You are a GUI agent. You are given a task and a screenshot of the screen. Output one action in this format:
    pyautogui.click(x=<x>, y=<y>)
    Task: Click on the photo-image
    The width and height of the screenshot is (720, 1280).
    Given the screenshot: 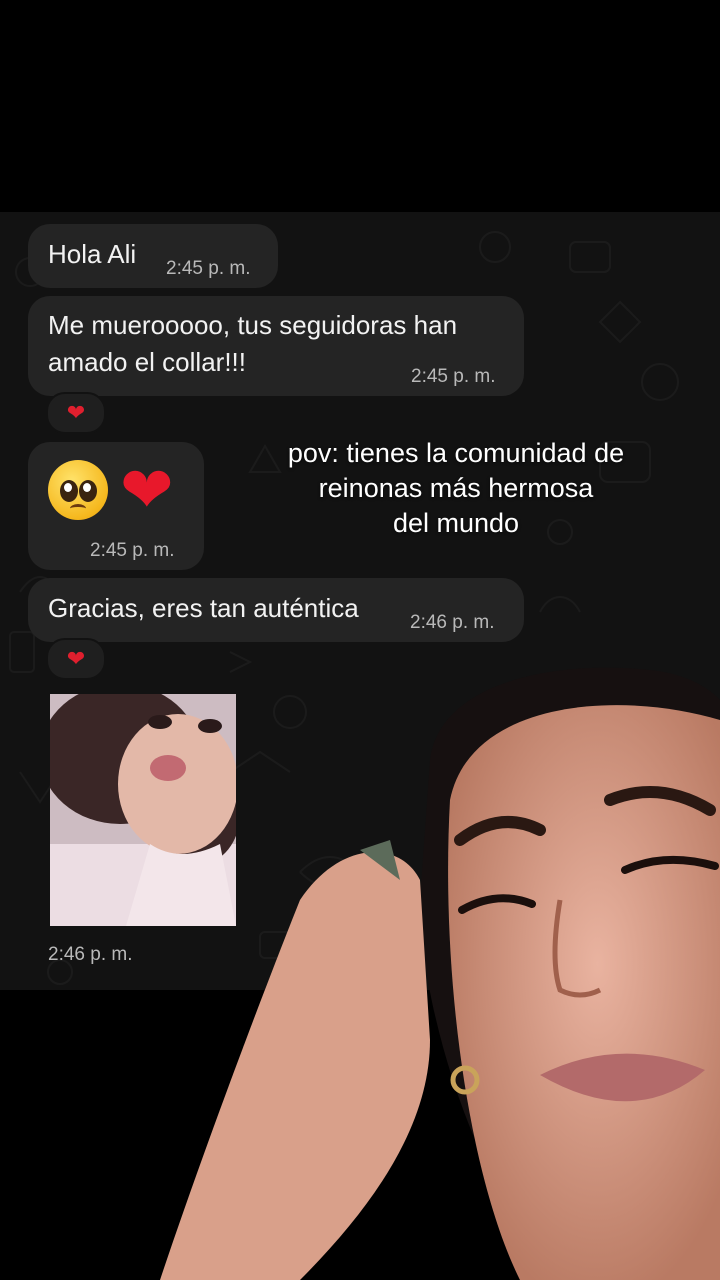 What is the action you would take?
    pyautogui.click(x=143, y=810)
    